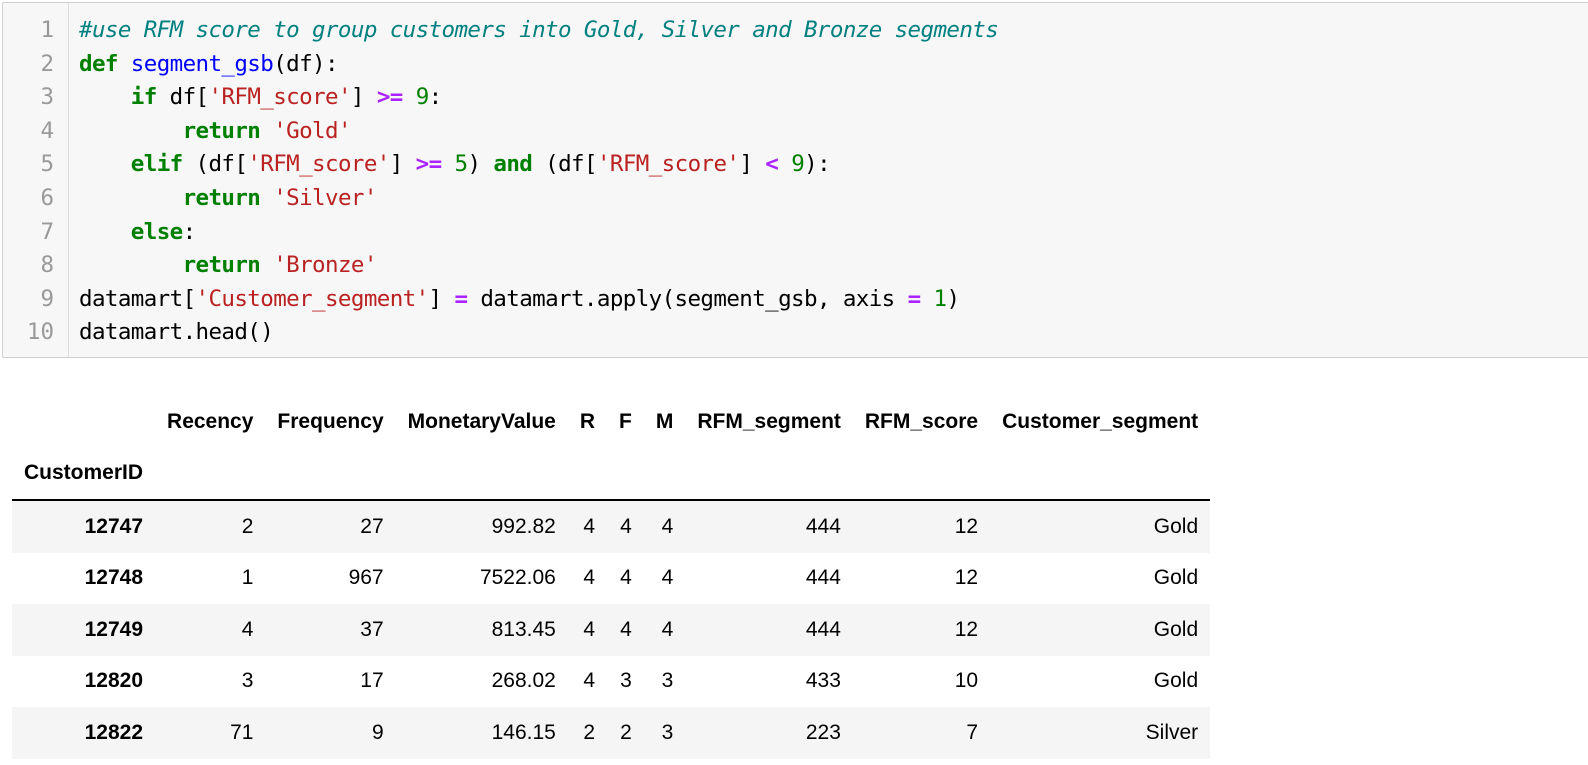  What do you see at coordinates (687, 298) in the screenshot?
I see `code-token: datamart.apply(segment_gsb, axis` at bounding box center [687, 298].